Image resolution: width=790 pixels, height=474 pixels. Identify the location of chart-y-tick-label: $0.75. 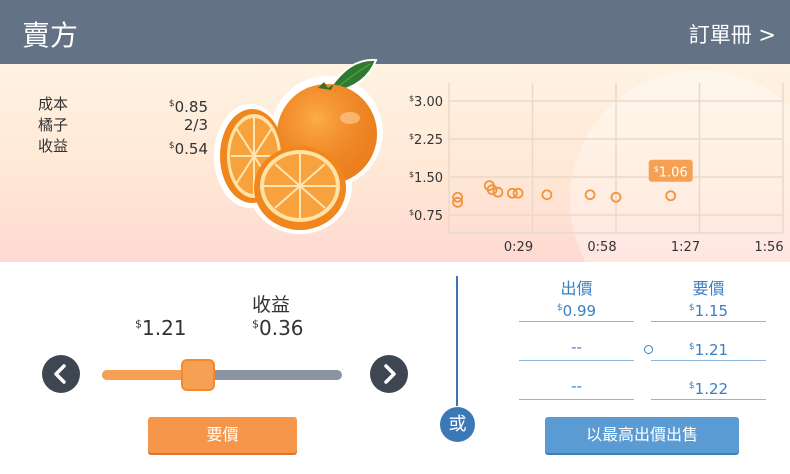
(426, 216).